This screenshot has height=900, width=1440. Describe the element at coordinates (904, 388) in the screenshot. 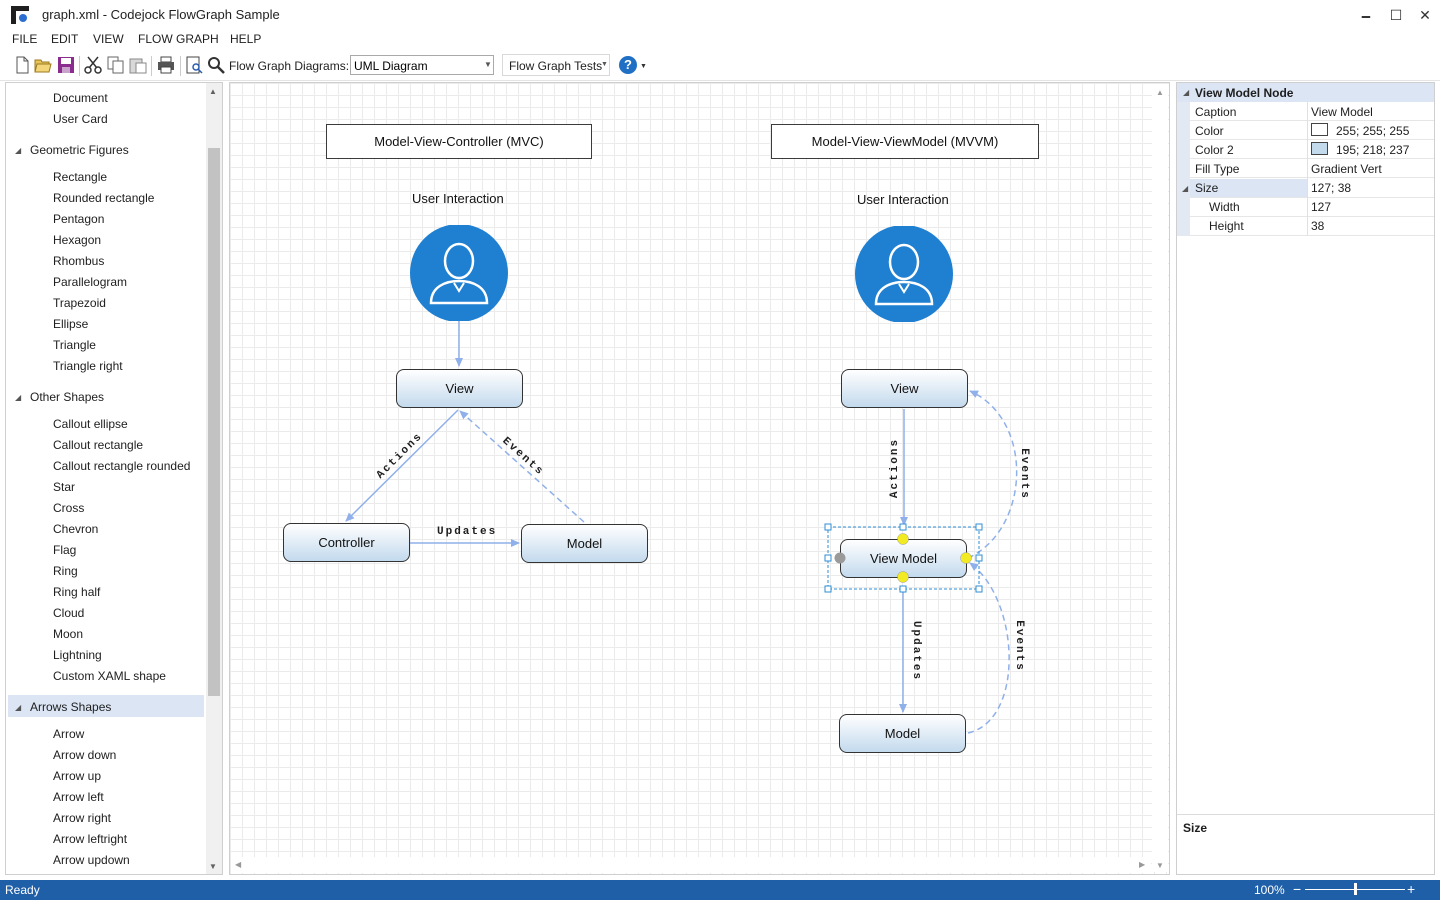

I see `mvvm-view-node: View` at that location.